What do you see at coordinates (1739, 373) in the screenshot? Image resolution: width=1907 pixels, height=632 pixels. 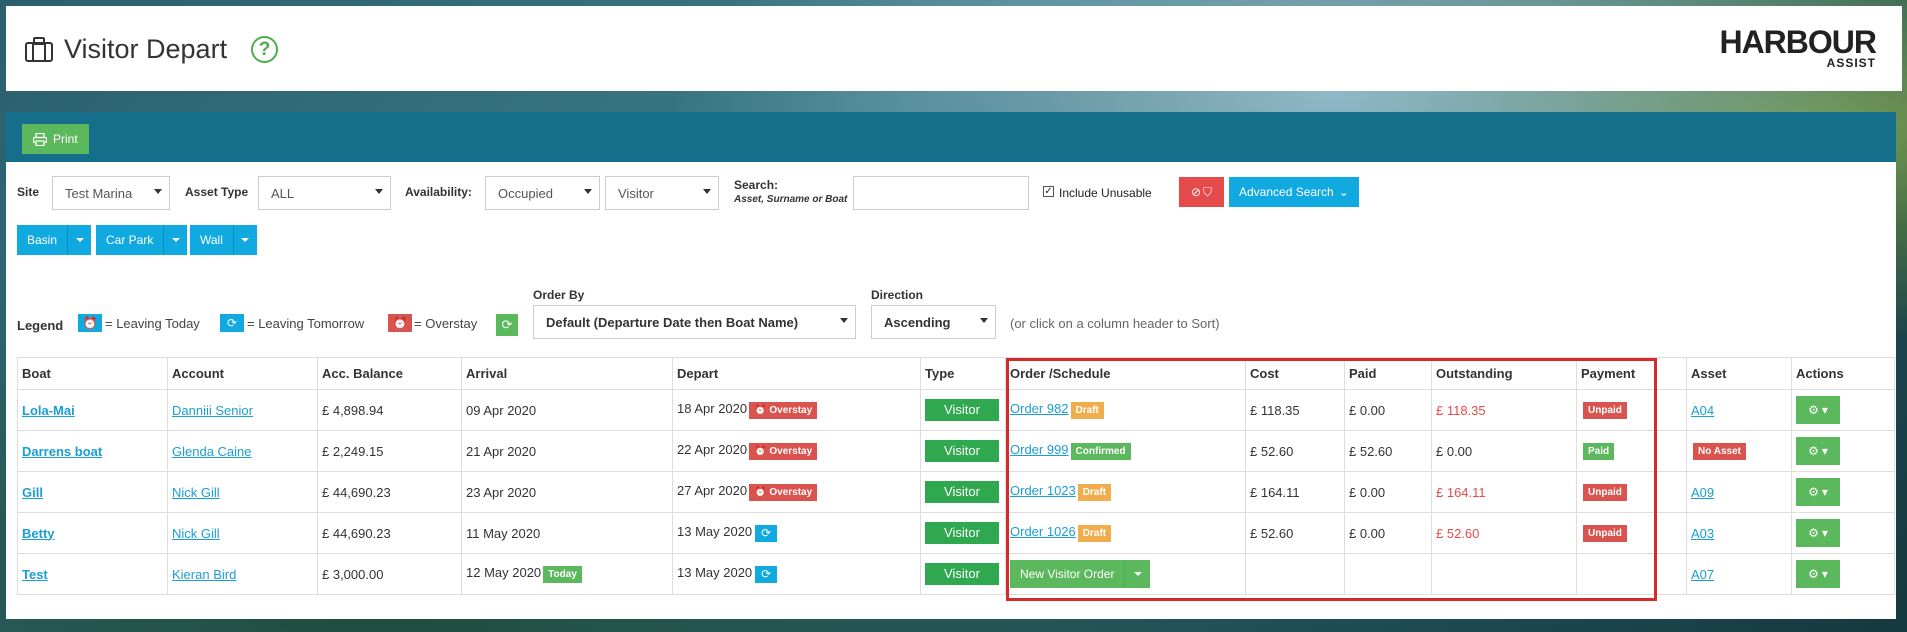 I see `column-header-asset: Asset` at bounding box center [1739, 373].